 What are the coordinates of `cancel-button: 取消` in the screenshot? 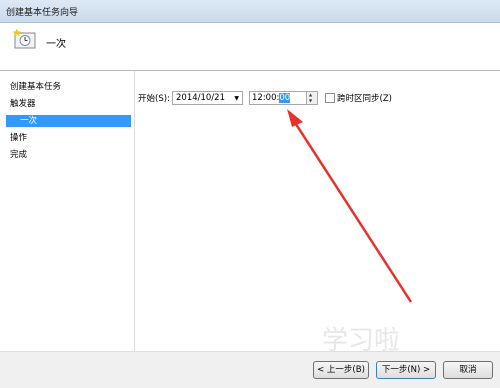 It's located at (468, 370).